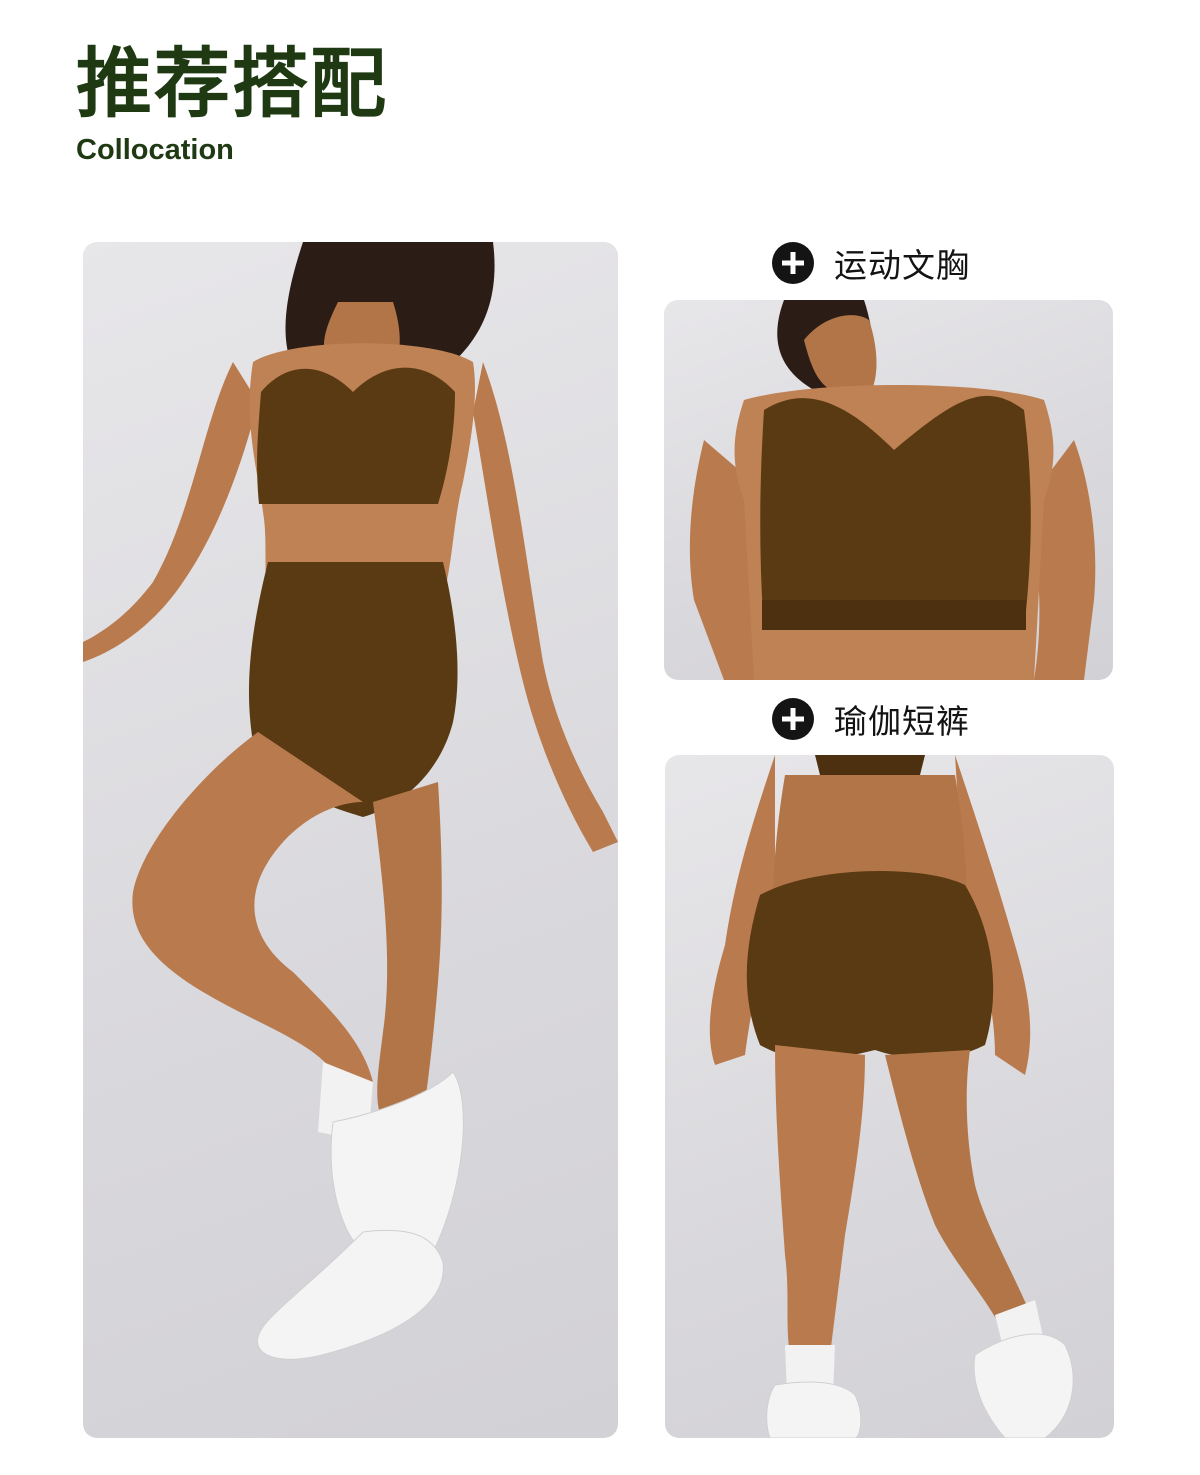 This screenshot has height=1475, width=1200. I want to click on item-label-sports-bra: 运动文胸, so click(871, 263).